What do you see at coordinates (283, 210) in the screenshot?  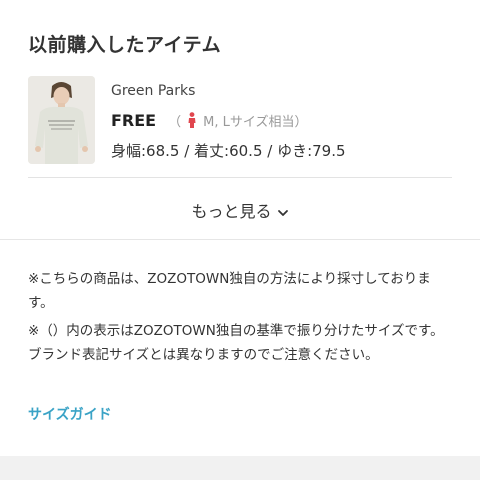 I see `chevron-down-icon` at bounding box center [283, 210].